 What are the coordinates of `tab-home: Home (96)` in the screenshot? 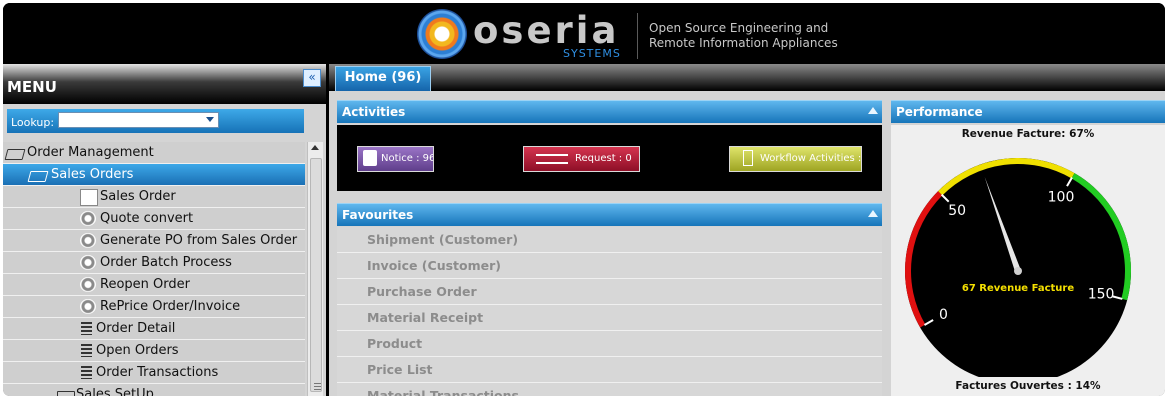 It's located at (383, 78).